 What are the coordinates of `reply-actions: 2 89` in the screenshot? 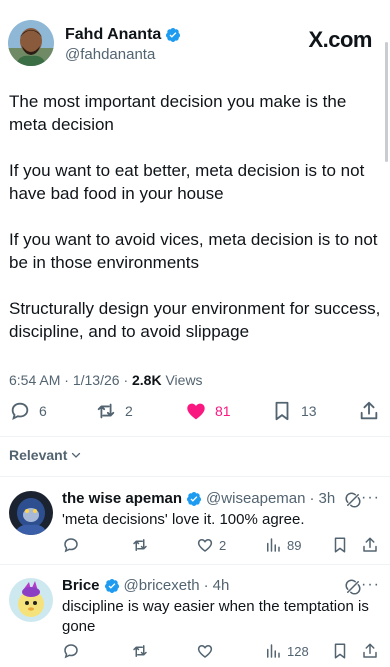 It's located at (195, 547).